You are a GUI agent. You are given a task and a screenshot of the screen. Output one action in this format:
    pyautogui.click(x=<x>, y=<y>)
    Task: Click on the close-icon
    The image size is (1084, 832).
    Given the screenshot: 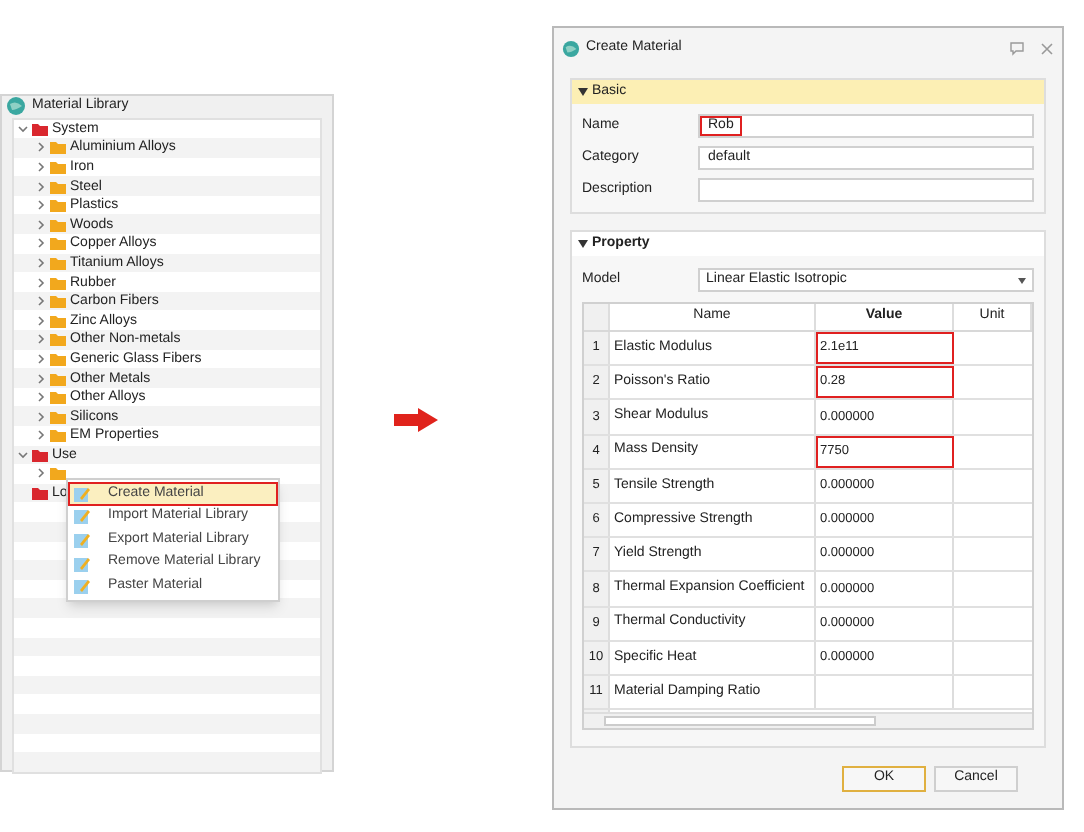 What is the action you would take?
    pyautogui.click(x=1047, y=48)
    